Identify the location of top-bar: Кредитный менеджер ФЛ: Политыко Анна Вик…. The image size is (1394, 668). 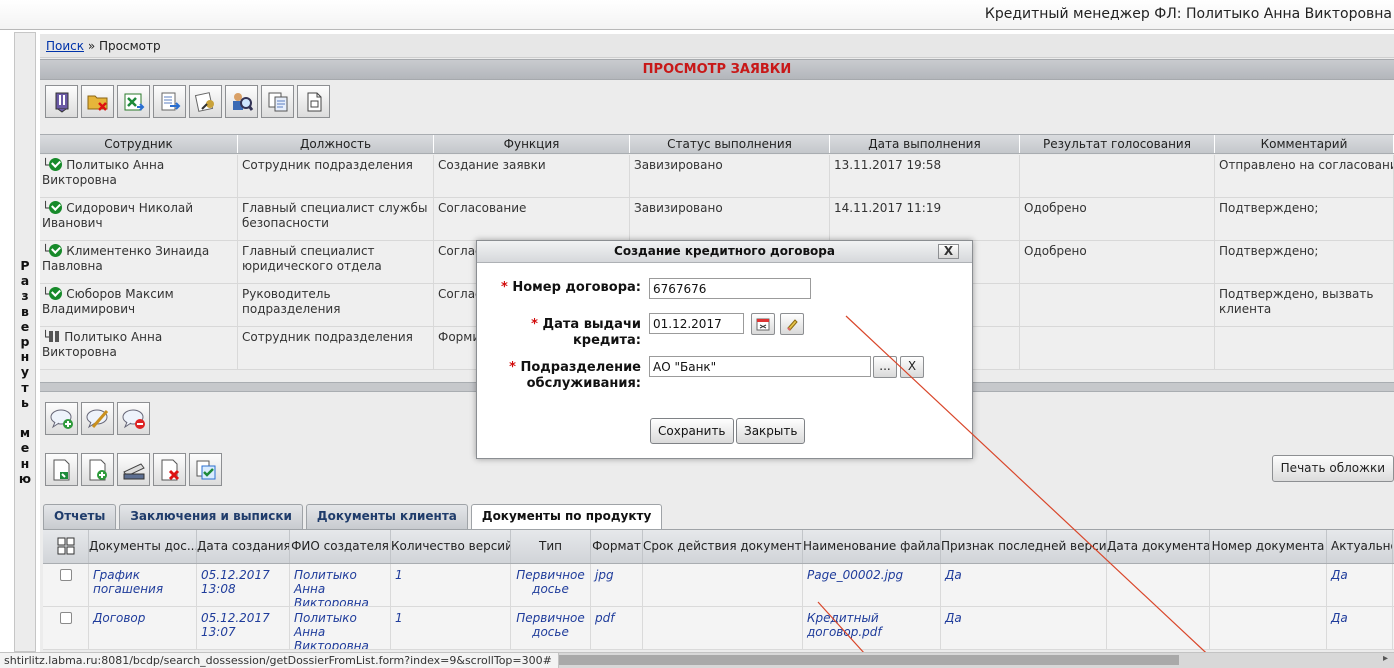
(697, 15).